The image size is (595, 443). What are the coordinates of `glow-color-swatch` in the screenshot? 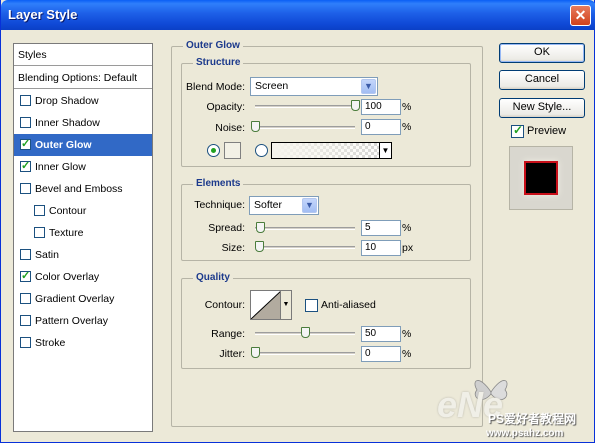 It's located at (232, 150).